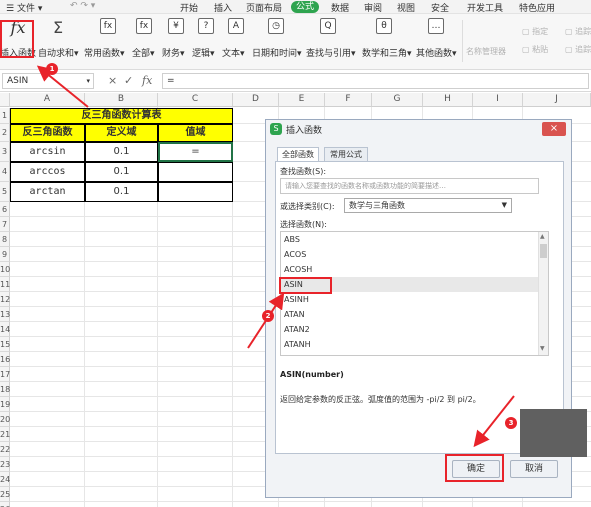 The height and width of the screenshot is (507, 591). What do you see at coordinates (5, 329) in the screenshot?
I see `row-header: 14` at bounding box center [5, 329].